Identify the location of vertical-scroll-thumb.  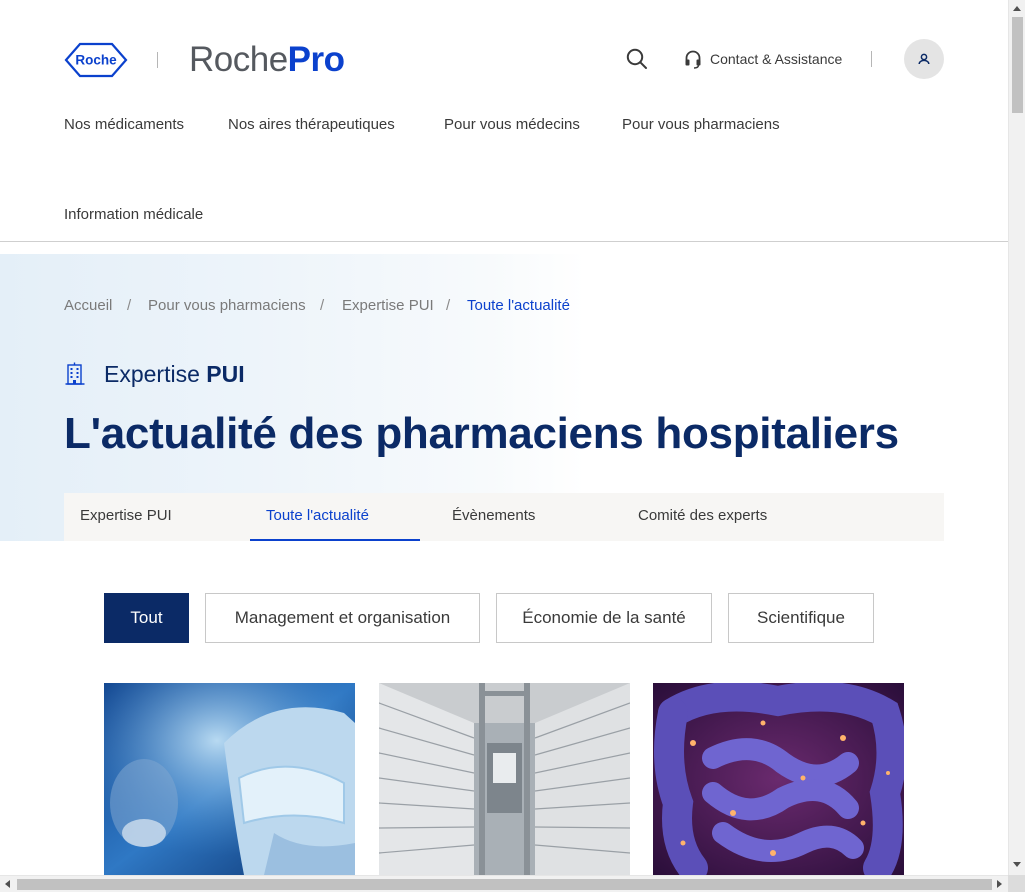
(1017, 65).